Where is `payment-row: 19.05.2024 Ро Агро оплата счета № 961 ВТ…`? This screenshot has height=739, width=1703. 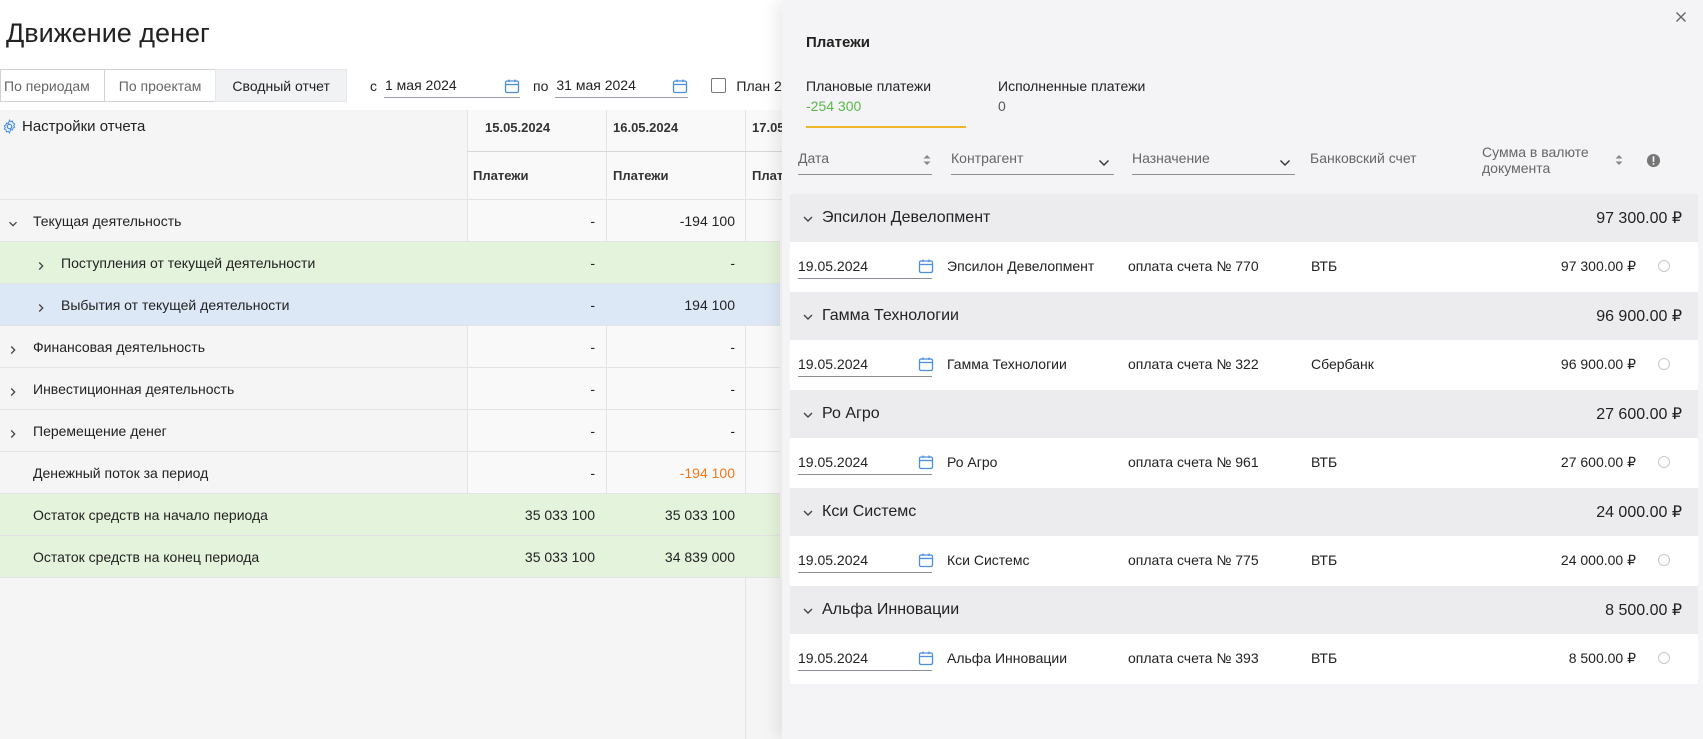 payment-row: 19.05.2024 Ро Агро оплата счета № 961 ВТ… is located at coordinates (1244, 463).